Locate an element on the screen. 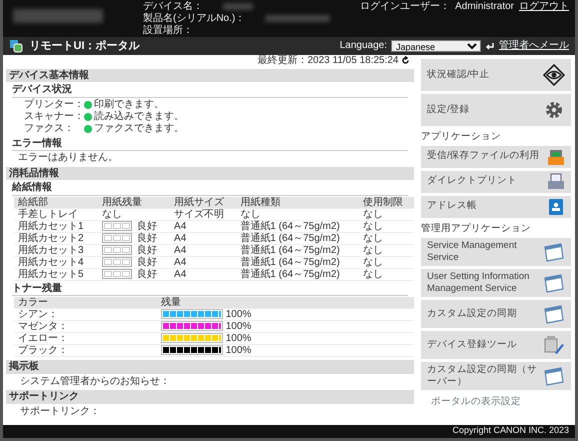 This screenshot has width=578, height=441. portal-menu-button: アドレス帳 is located at coordinates (496, 207).